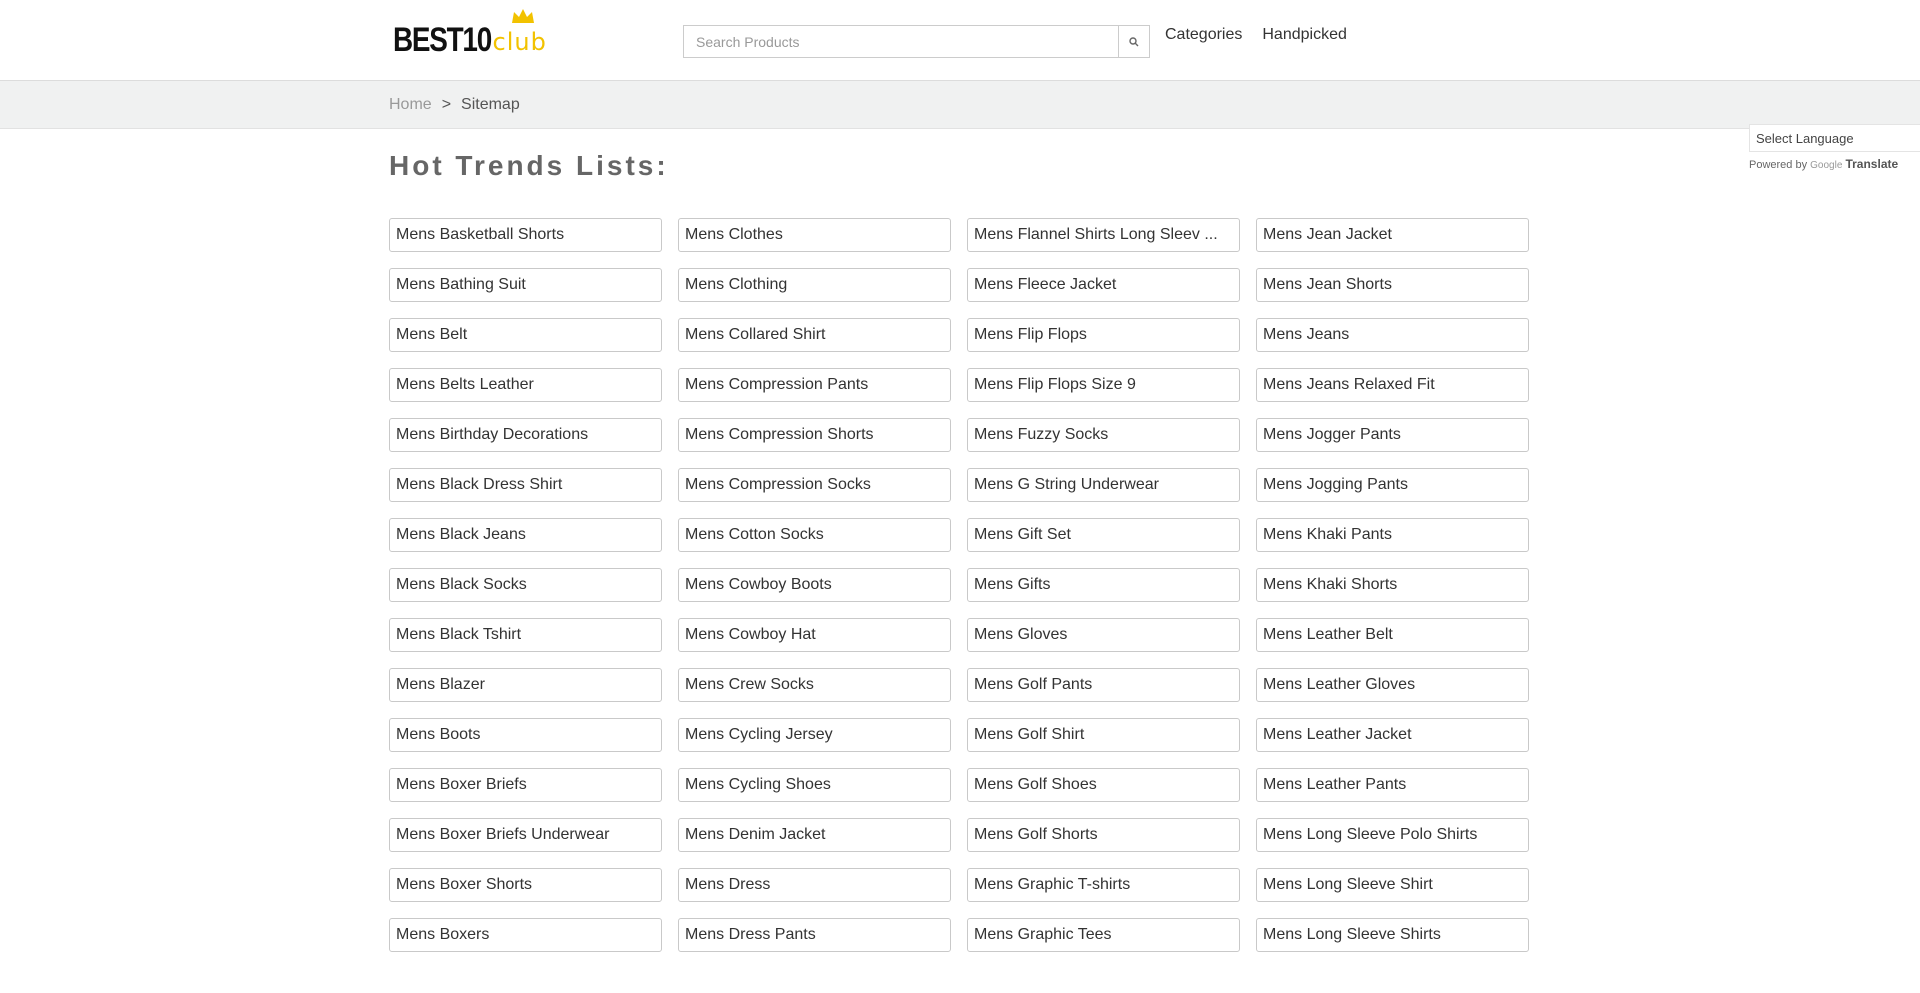 The width and height of the screenshot is (1920, 993). I want to click on trend-link: Mens Golf Shoes, so click(1103, 785).